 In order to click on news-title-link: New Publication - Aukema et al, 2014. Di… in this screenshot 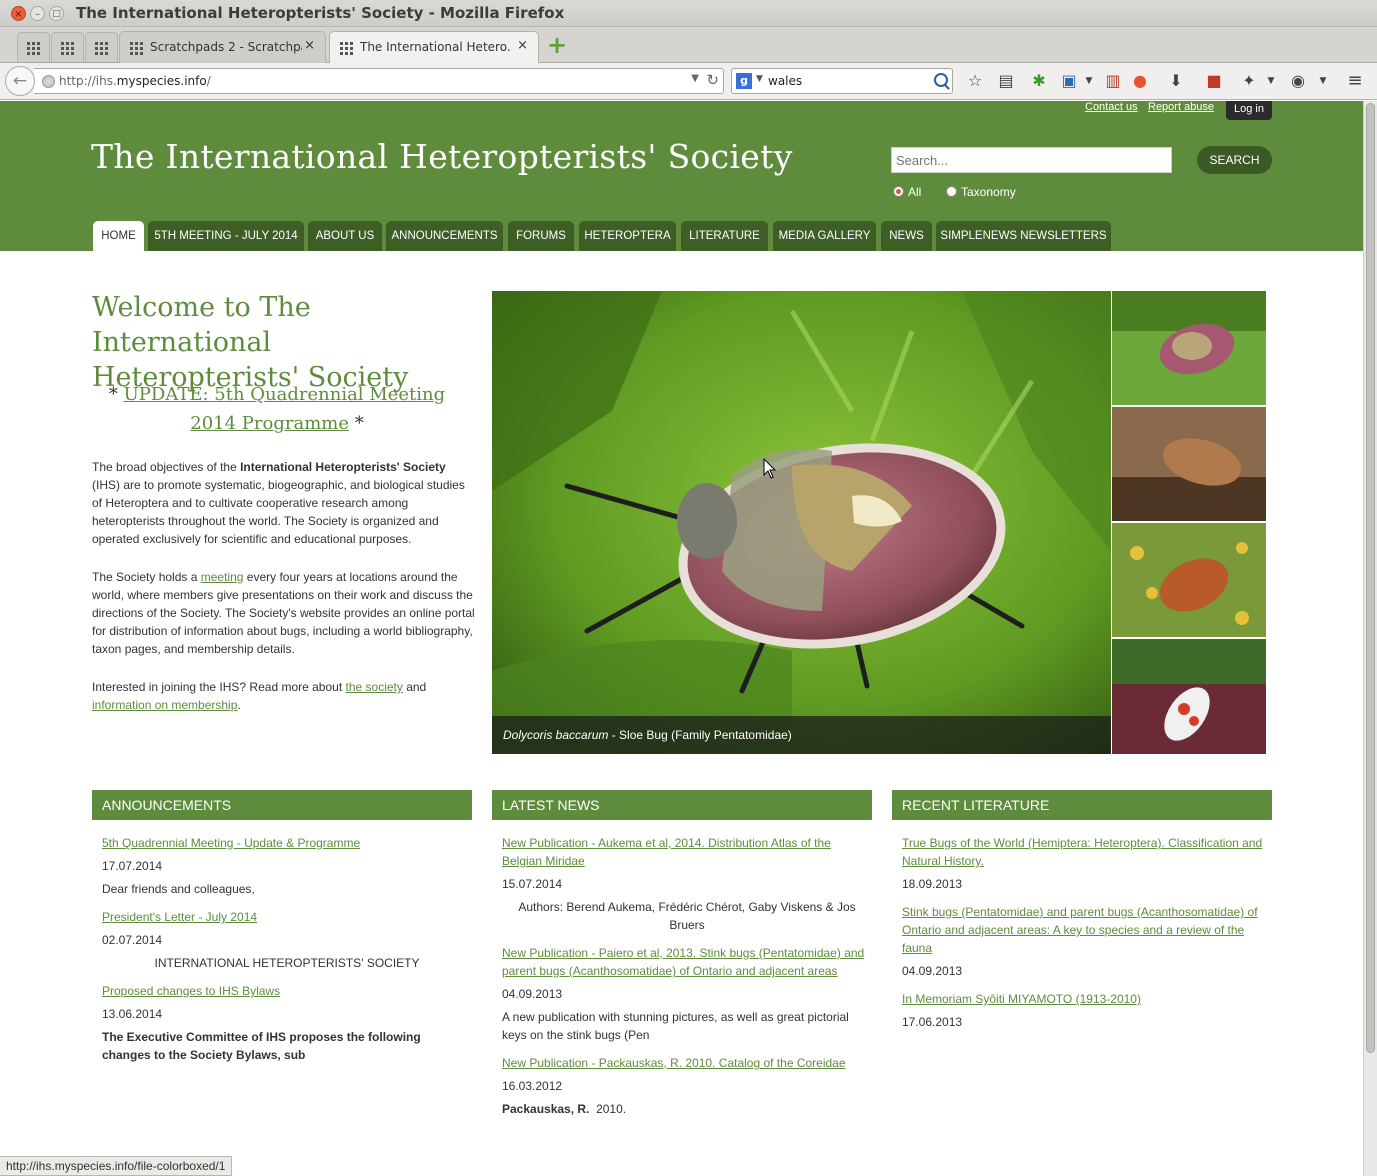, I will do `click(687, 852)`.